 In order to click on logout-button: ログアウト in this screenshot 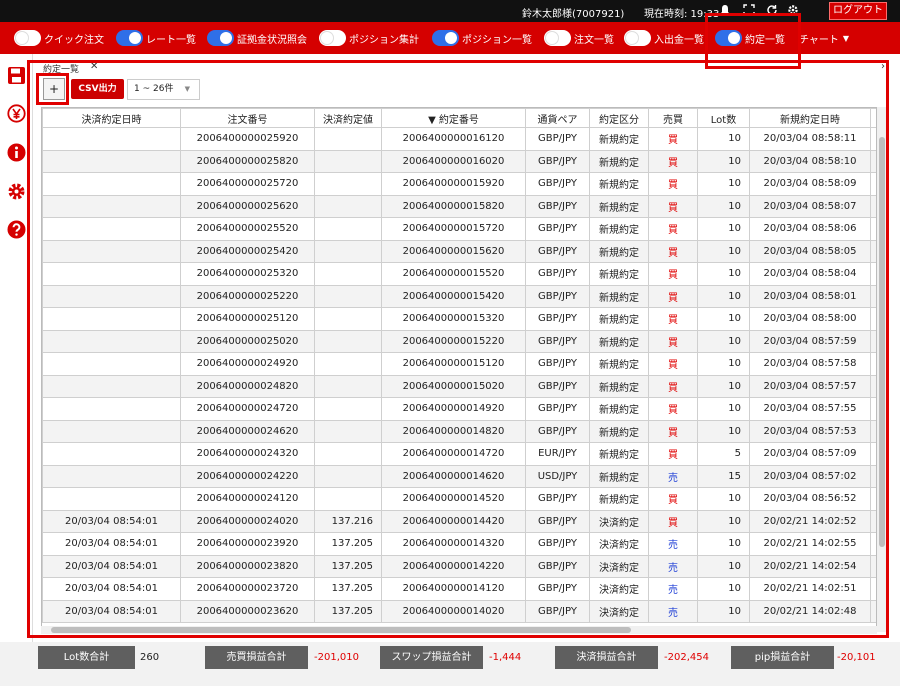, I will do `click(858, 11)`.